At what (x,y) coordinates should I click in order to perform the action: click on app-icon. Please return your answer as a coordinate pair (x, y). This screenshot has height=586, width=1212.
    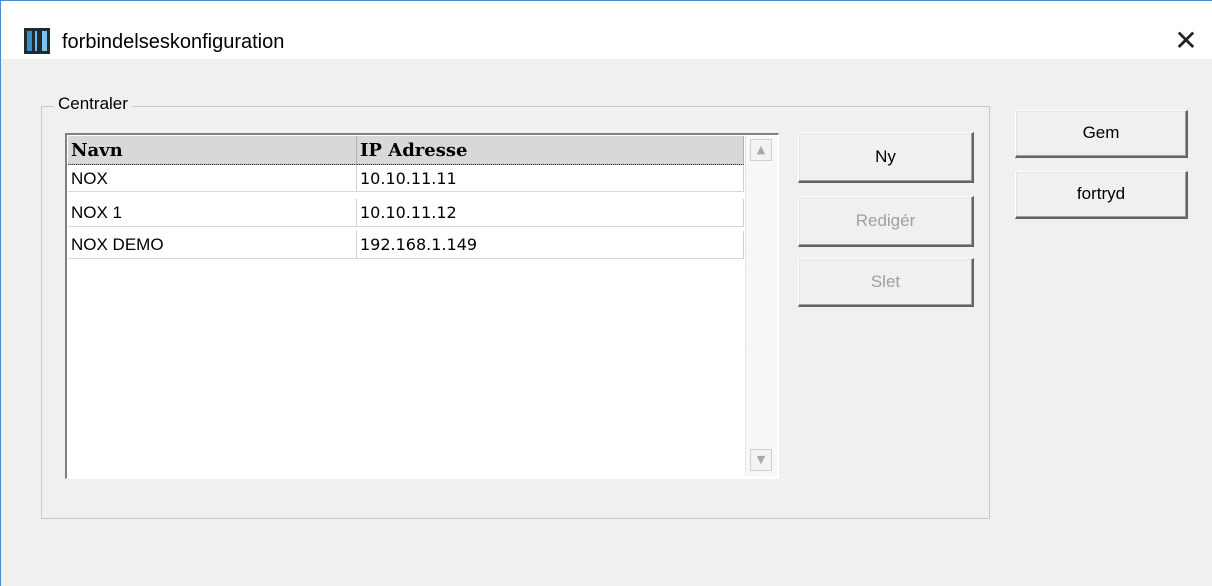
    Looking at the image, I should click on (37, 41).